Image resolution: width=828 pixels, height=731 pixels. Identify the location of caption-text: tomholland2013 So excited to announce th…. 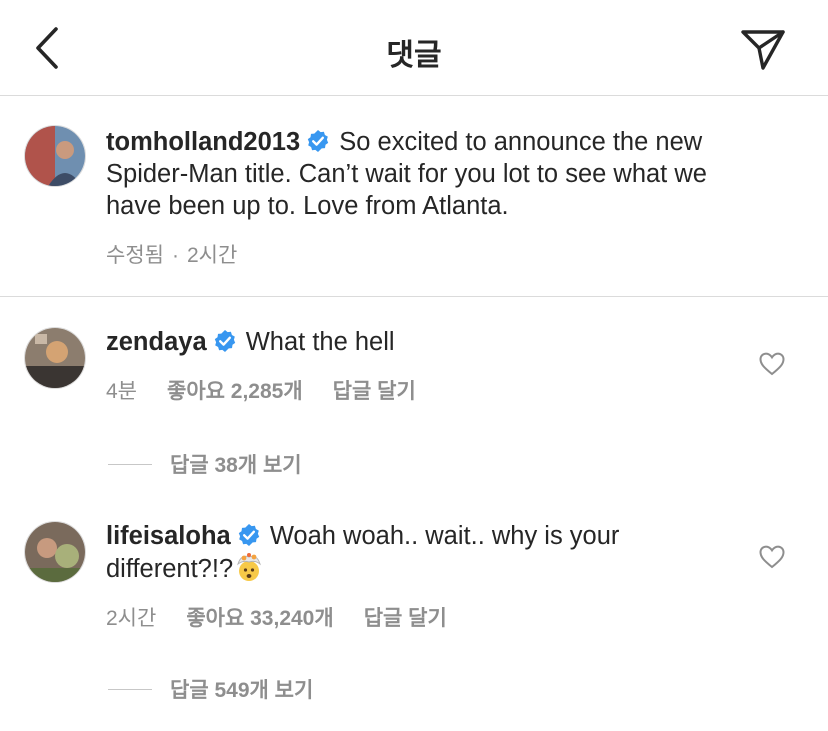
(456, 174).